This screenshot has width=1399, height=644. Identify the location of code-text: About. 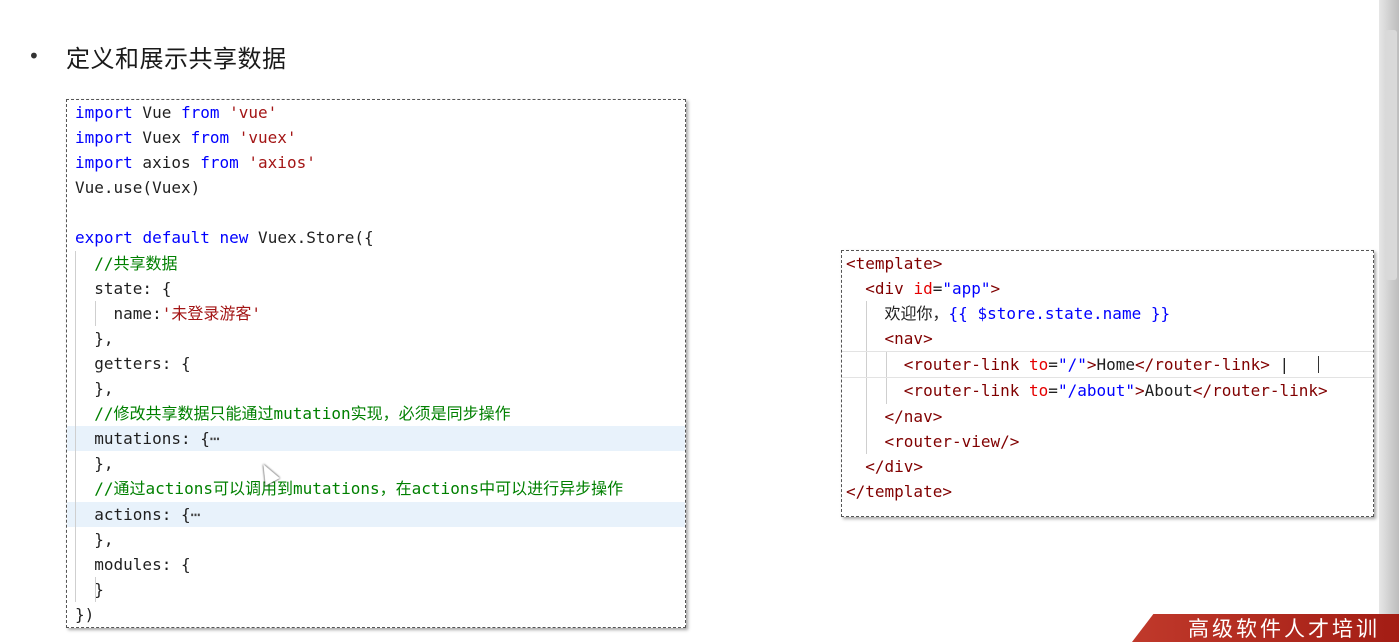
(1168, 391).